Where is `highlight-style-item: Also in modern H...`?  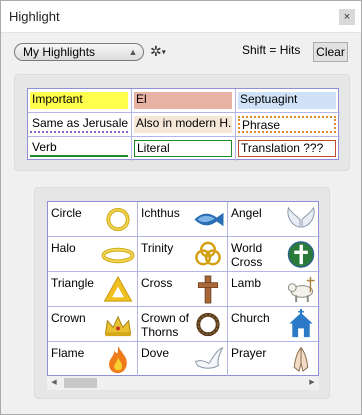
highlight-style-item: Also in modern H... is located at coordinates (184, 125).